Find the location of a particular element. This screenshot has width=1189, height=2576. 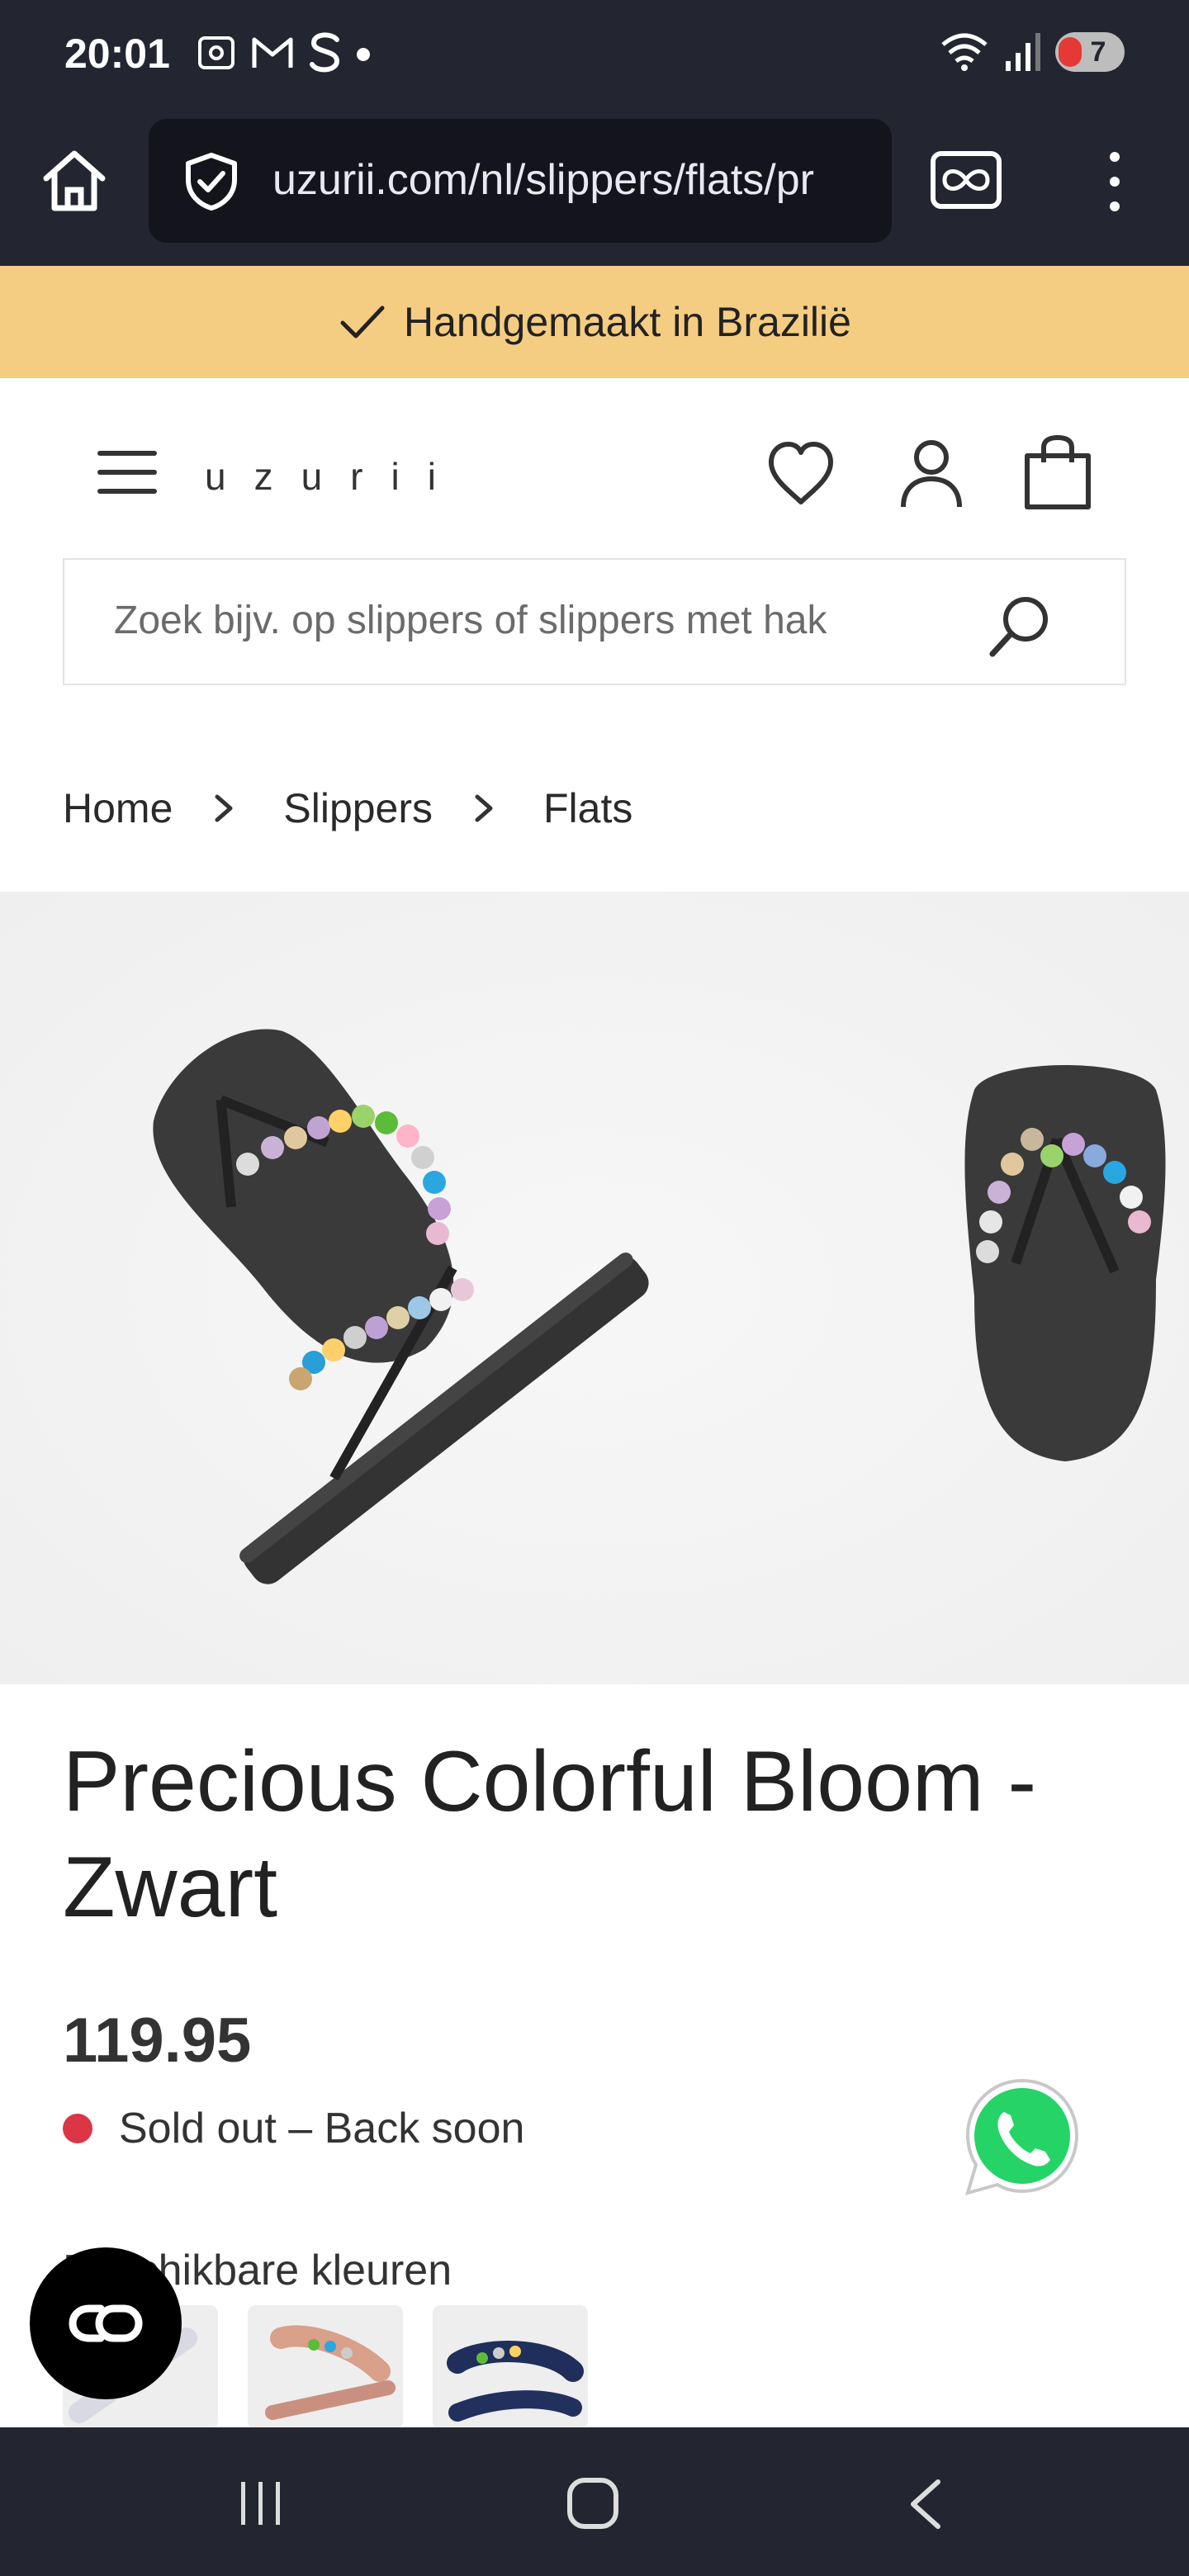

chat-logo-icon is located at coordinates (106, 2323).